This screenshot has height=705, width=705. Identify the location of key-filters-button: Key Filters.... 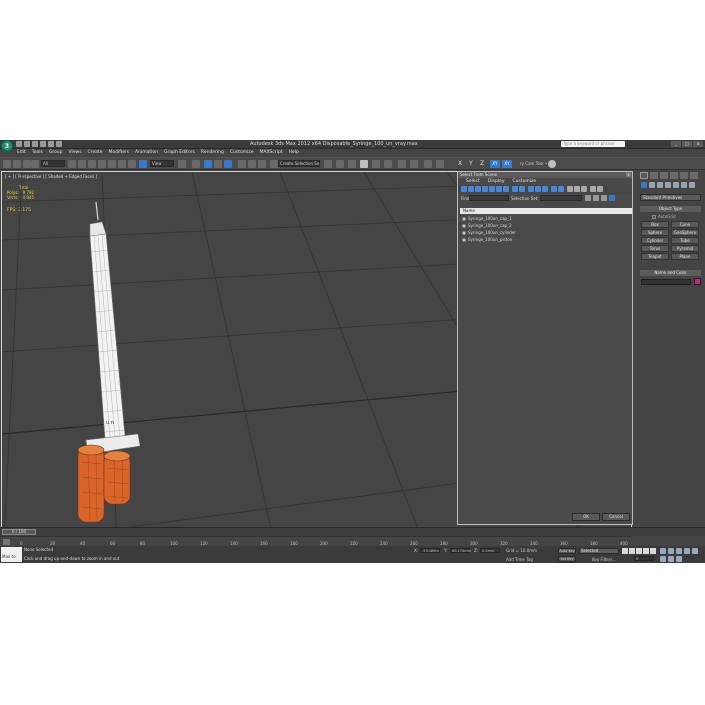
(604, 559).